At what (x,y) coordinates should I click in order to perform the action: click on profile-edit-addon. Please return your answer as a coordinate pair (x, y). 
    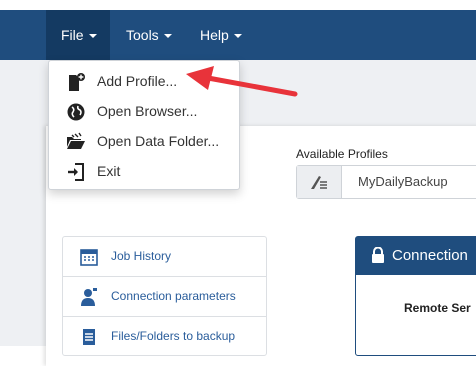
    Looking at the image, I should click on (319, 182).